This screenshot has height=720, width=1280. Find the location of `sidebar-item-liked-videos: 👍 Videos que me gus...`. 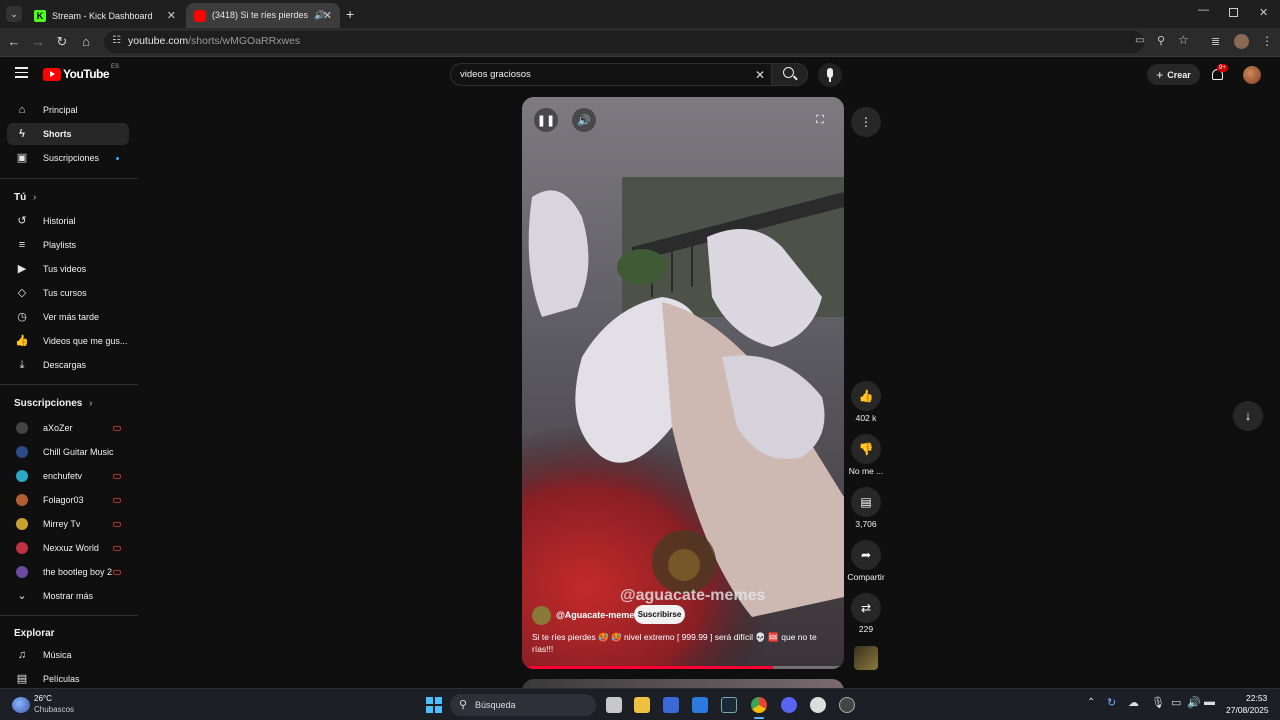

sidebar-item-liked-videos: 👍 Videos que me gus... is located at coordinates (68, 341).